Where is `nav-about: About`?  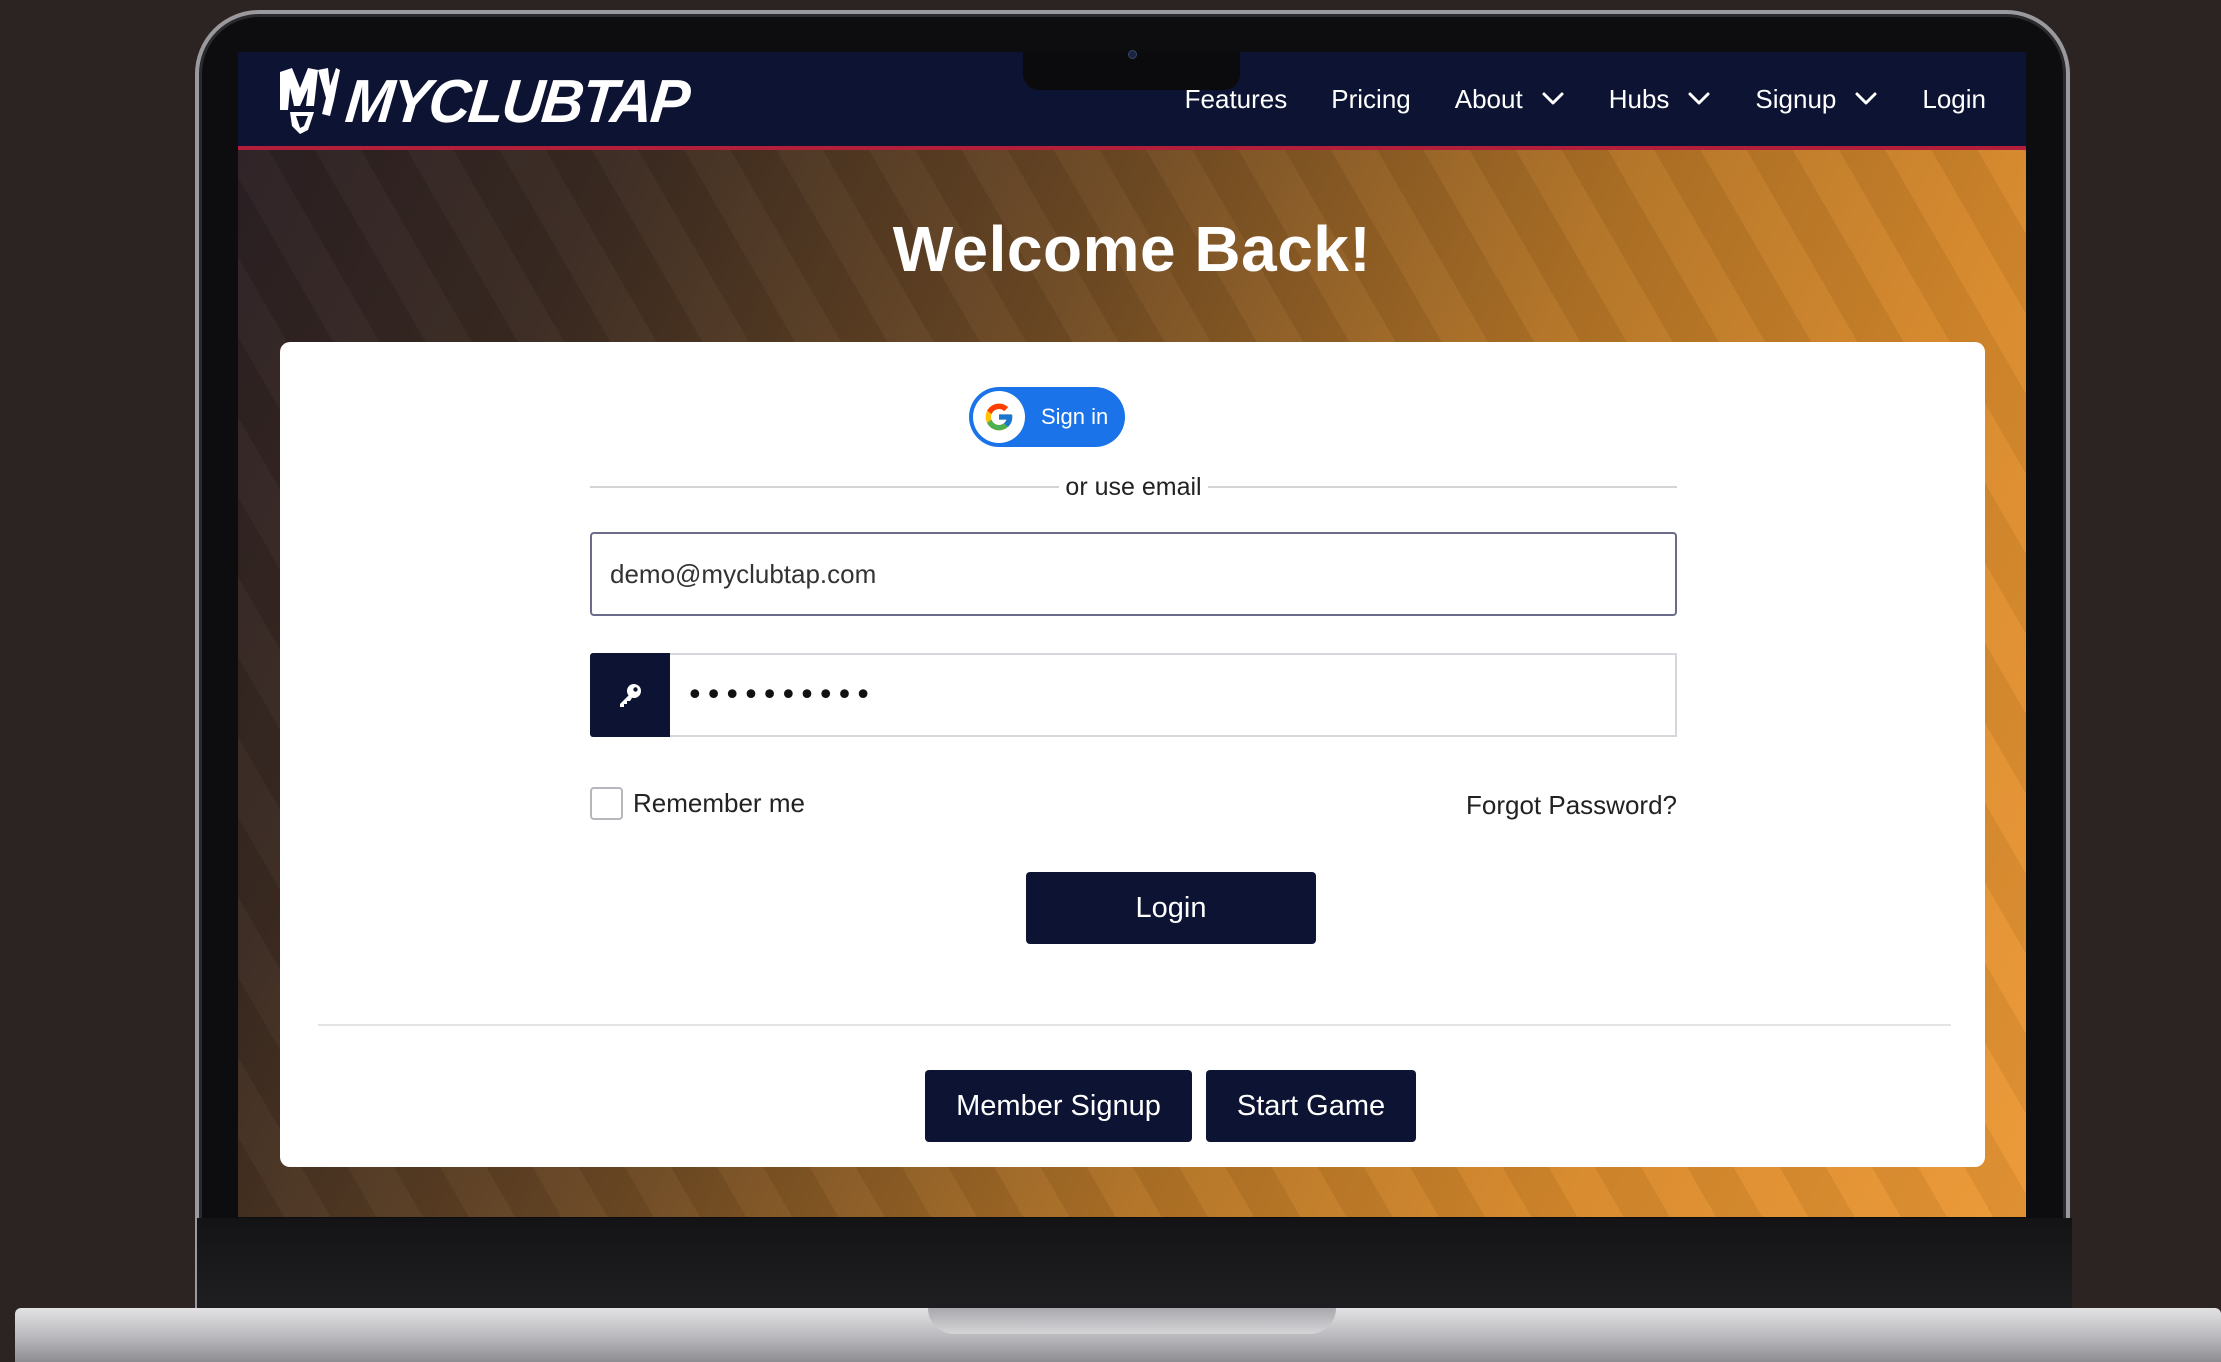 nav-about: About is located at coordinates (1510, 99).